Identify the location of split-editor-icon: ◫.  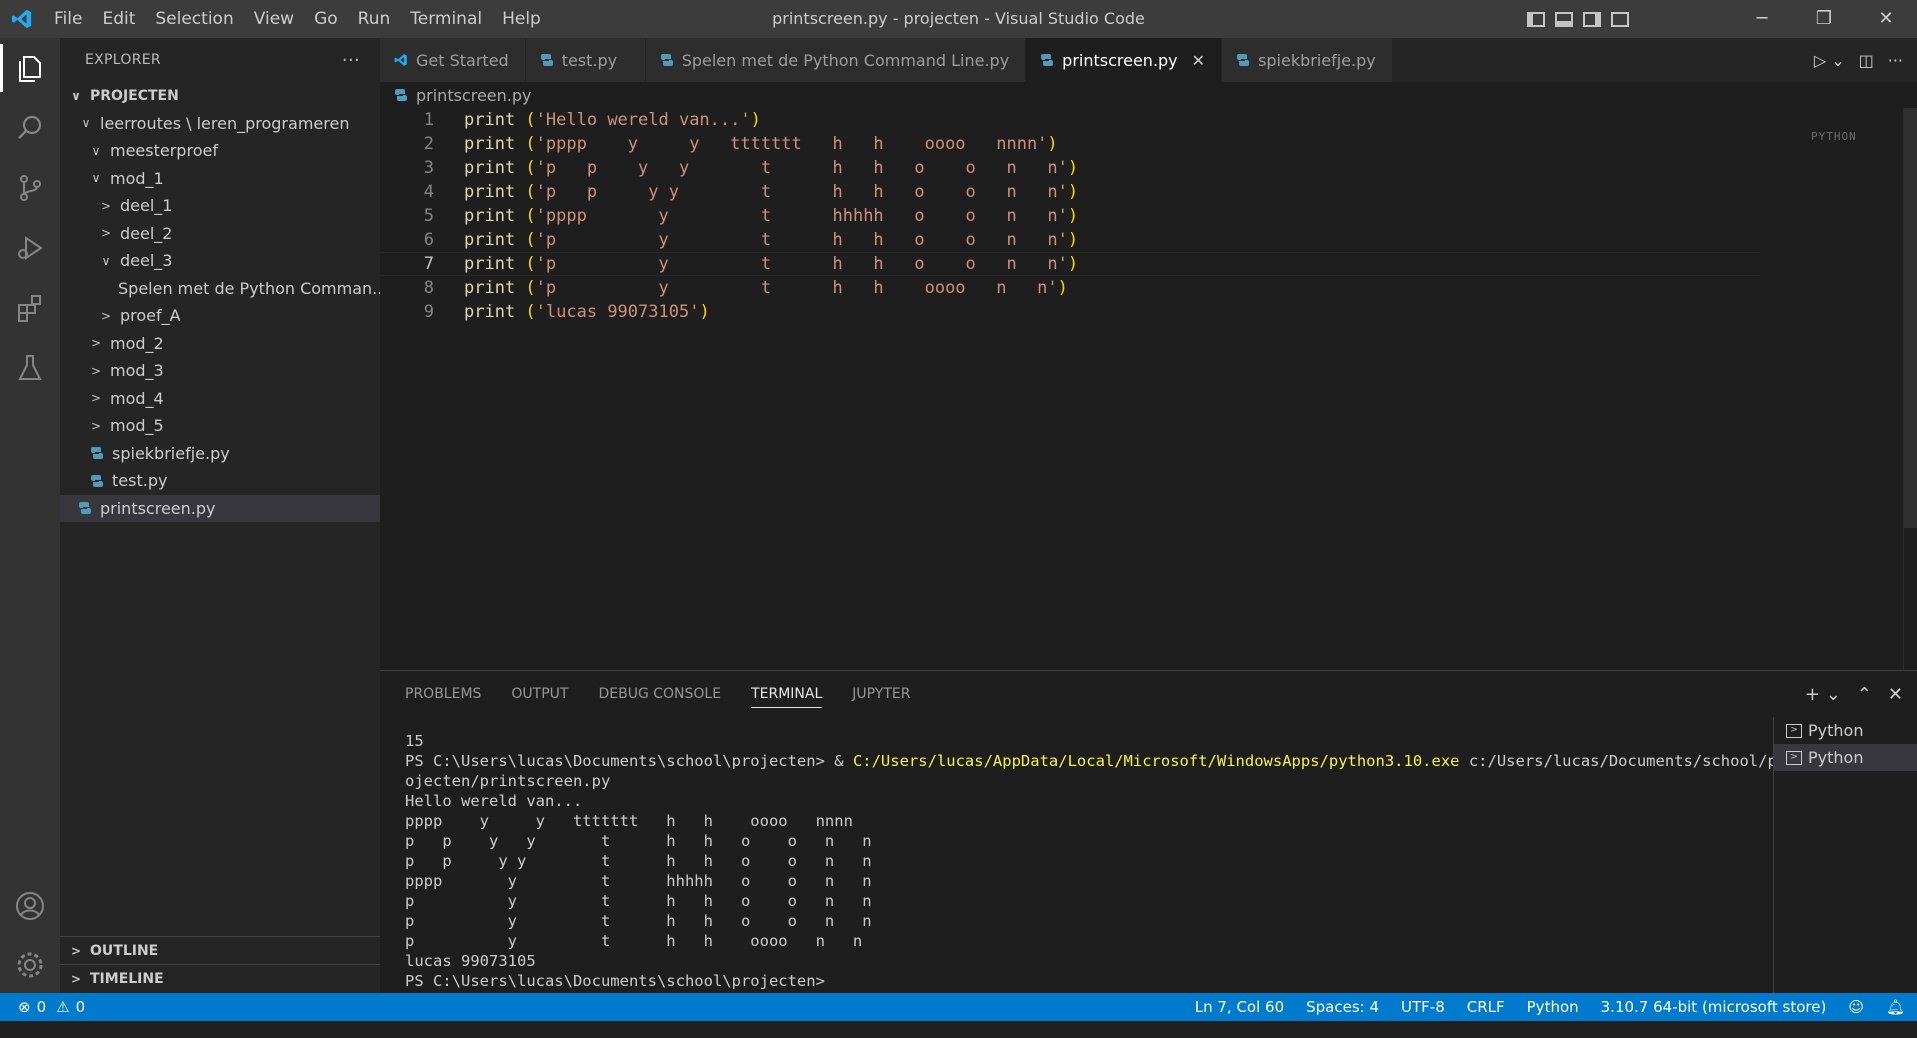
(1866, 60).